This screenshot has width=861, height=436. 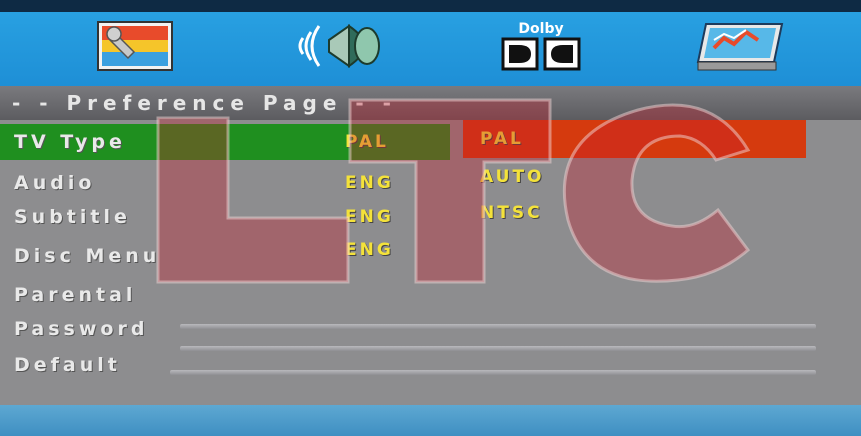 What do you see at coordinates (634, 139) in the screenshot?
I see `option-pal: PAL` at bounding box center [634, 139].